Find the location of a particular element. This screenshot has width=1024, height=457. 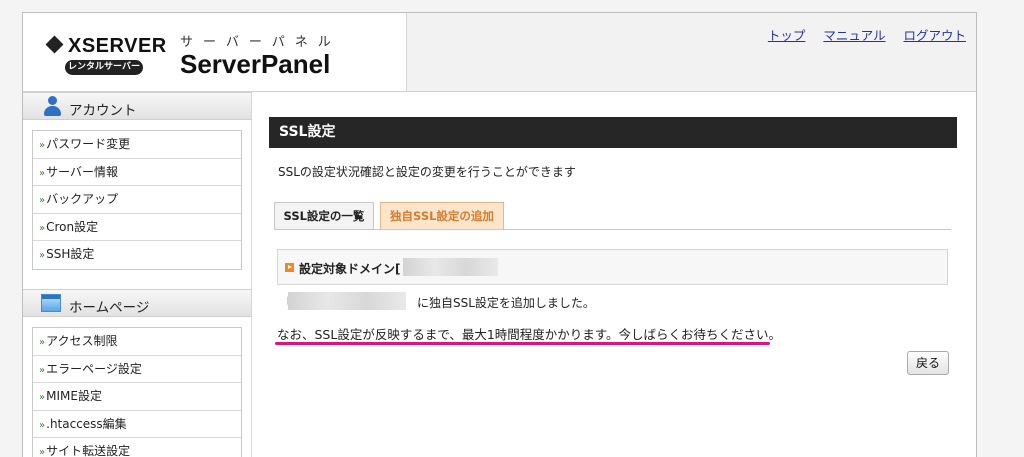

sidebar-item-access-restriction: »アクセス制限 is located at coordinates (137, 342).